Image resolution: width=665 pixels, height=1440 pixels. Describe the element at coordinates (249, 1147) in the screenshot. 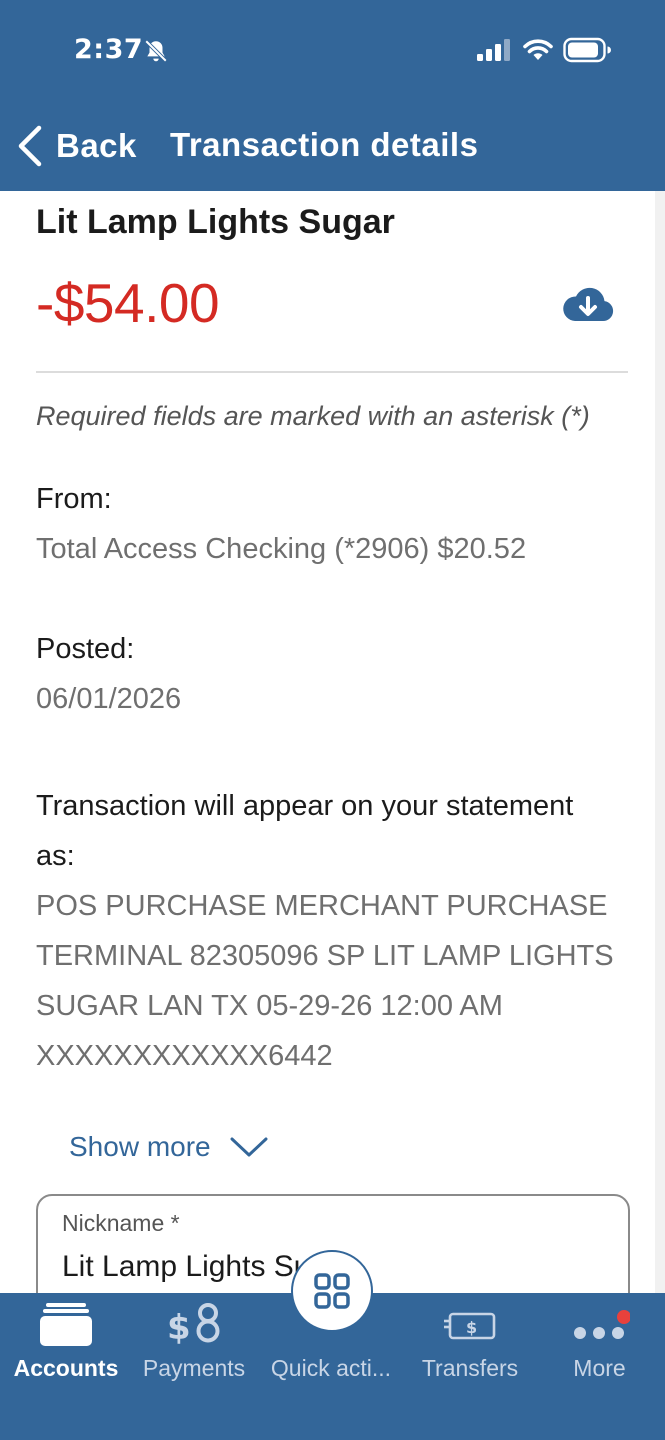

I see `chevron-down-icon` at that location.